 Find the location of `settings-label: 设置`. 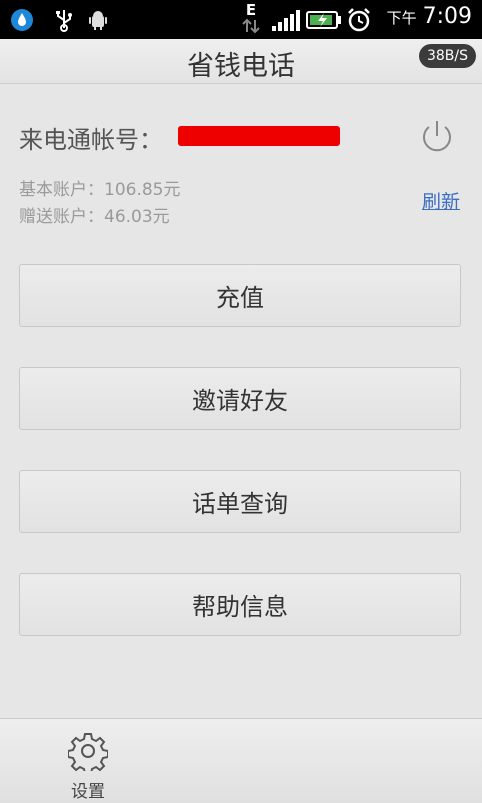

settings-label: 设置 is located at coordinates (88, 792).